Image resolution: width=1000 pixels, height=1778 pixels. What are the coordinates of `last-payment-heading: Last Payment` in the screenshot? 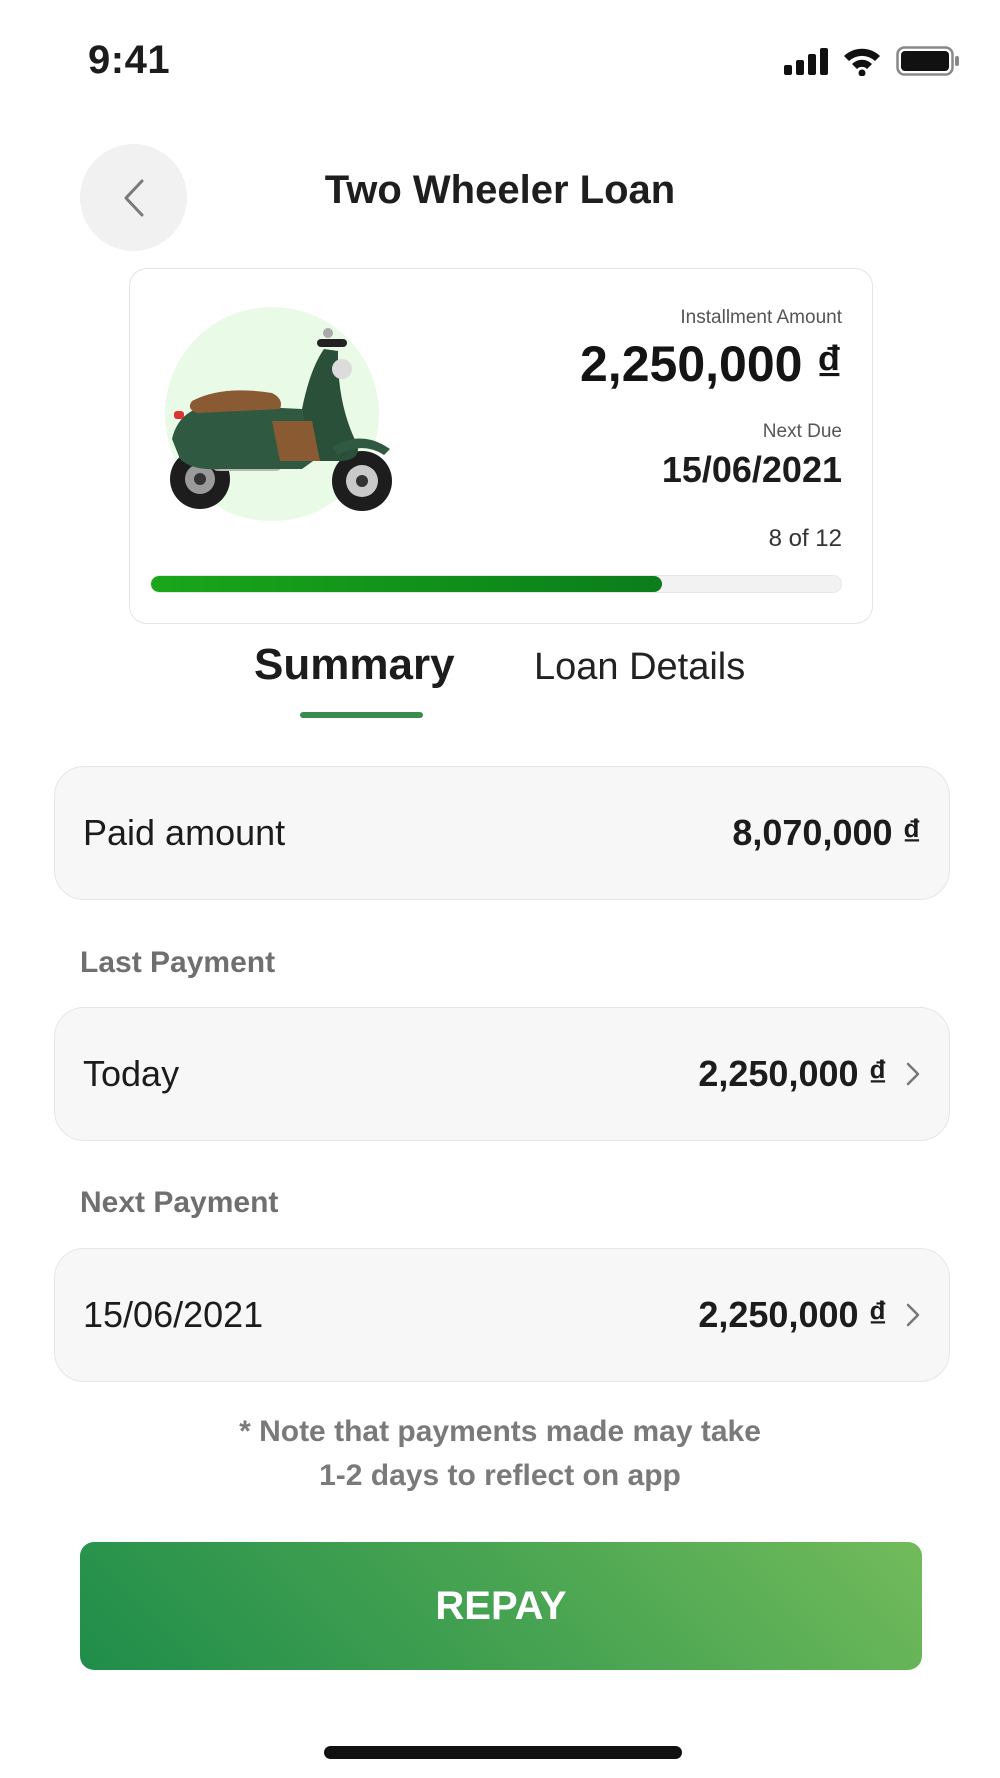 It's located at (178, 962).